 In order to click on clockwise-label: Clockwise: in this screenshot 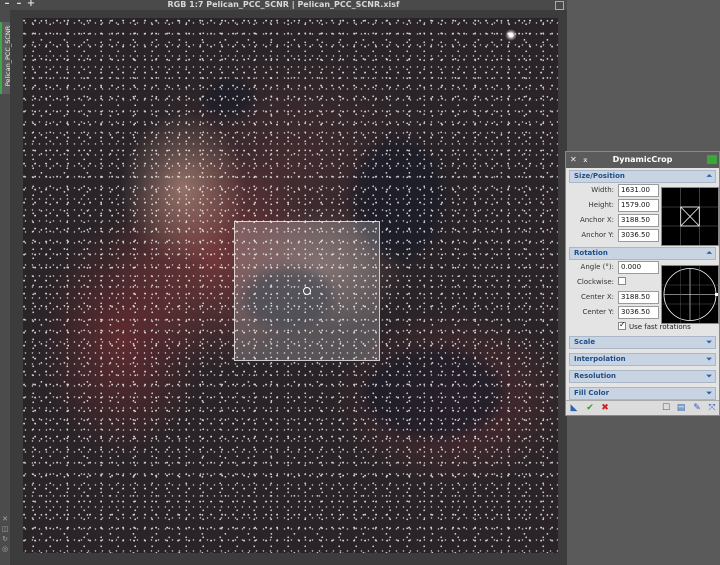, I will do `click(595, 282)`.